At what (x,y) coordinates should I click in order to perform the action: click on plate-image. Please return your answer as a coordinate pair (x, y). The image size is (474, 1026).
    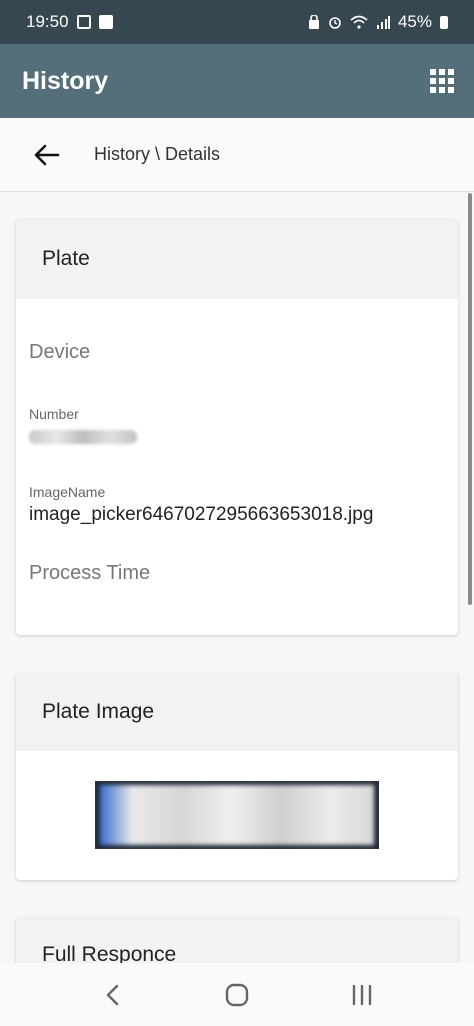
    Looking at the image, I should click on (237, 815).